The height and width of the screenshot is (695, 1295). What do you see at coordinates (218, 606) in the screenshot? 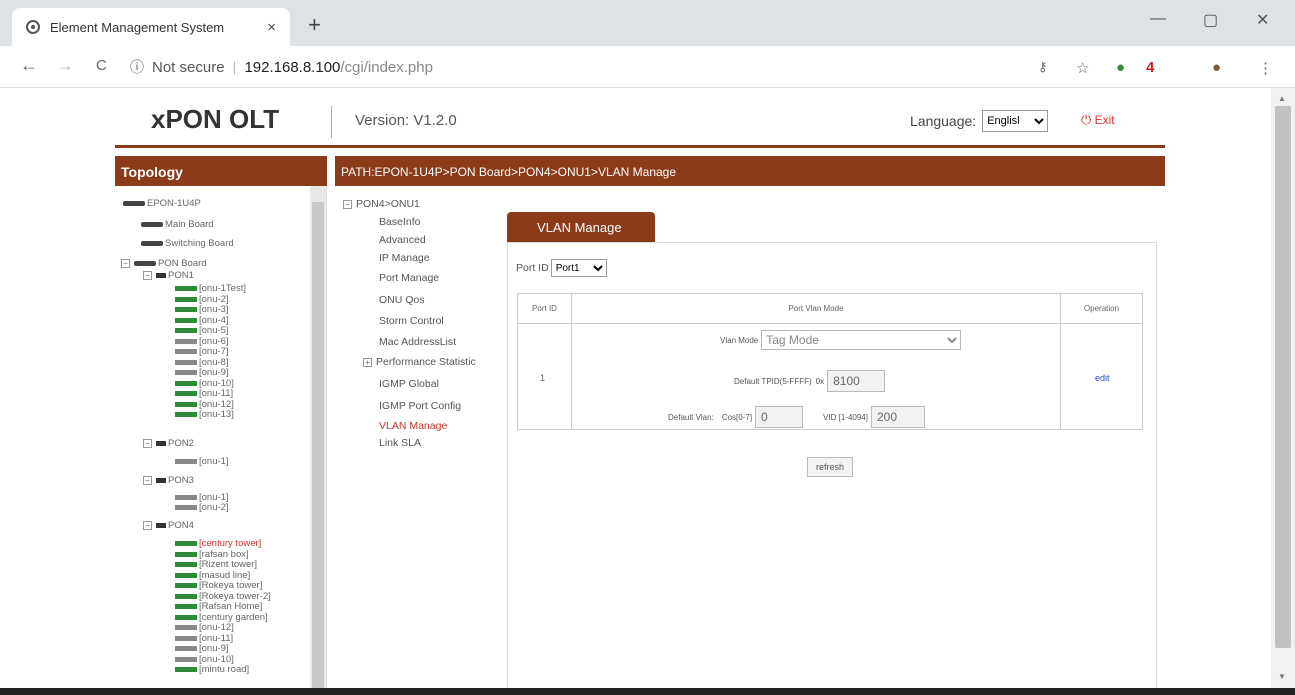
I see `tree-onu: [Rafsan Home]` at bounding box center [218, 606].